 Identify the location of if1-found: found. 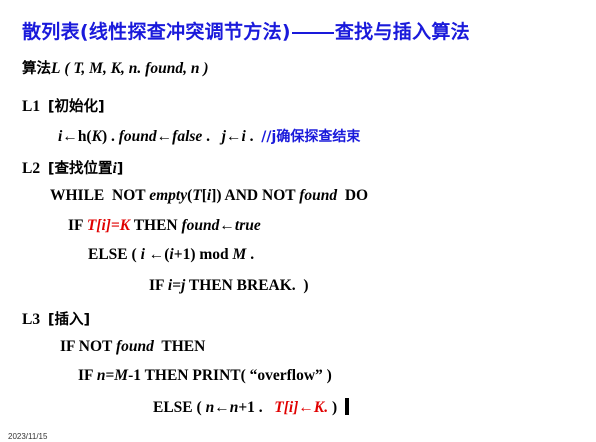
(200, 225).